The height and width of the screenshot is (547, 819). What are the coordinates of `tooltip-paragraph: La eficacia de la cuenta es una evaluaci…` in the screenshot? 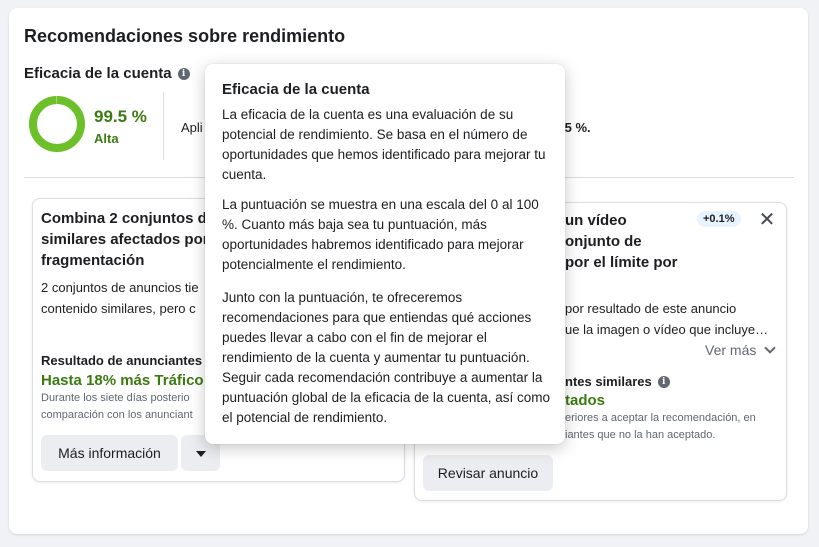 It's located at (384, 144).